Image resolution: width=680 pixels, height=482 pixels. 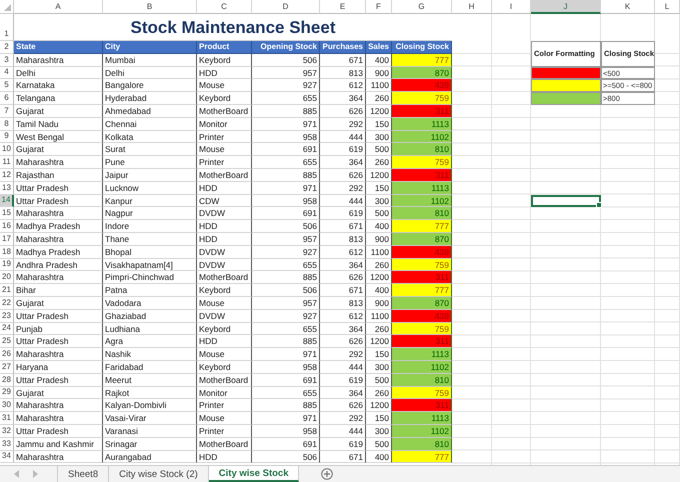 I want to click on row-header: 31, so click(x=7, y=418).